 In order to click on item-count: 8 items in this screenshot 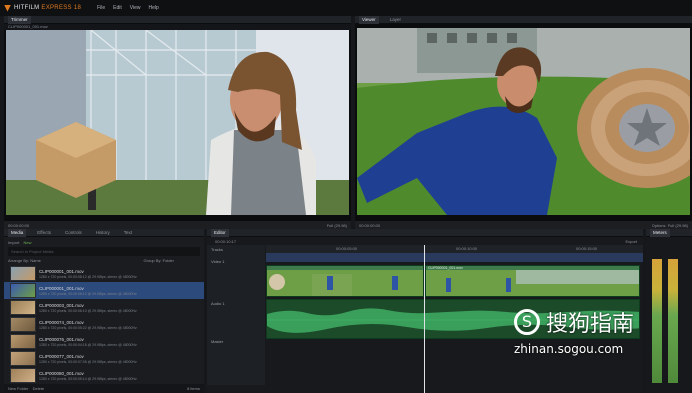, I will do `click(193, 388)`.